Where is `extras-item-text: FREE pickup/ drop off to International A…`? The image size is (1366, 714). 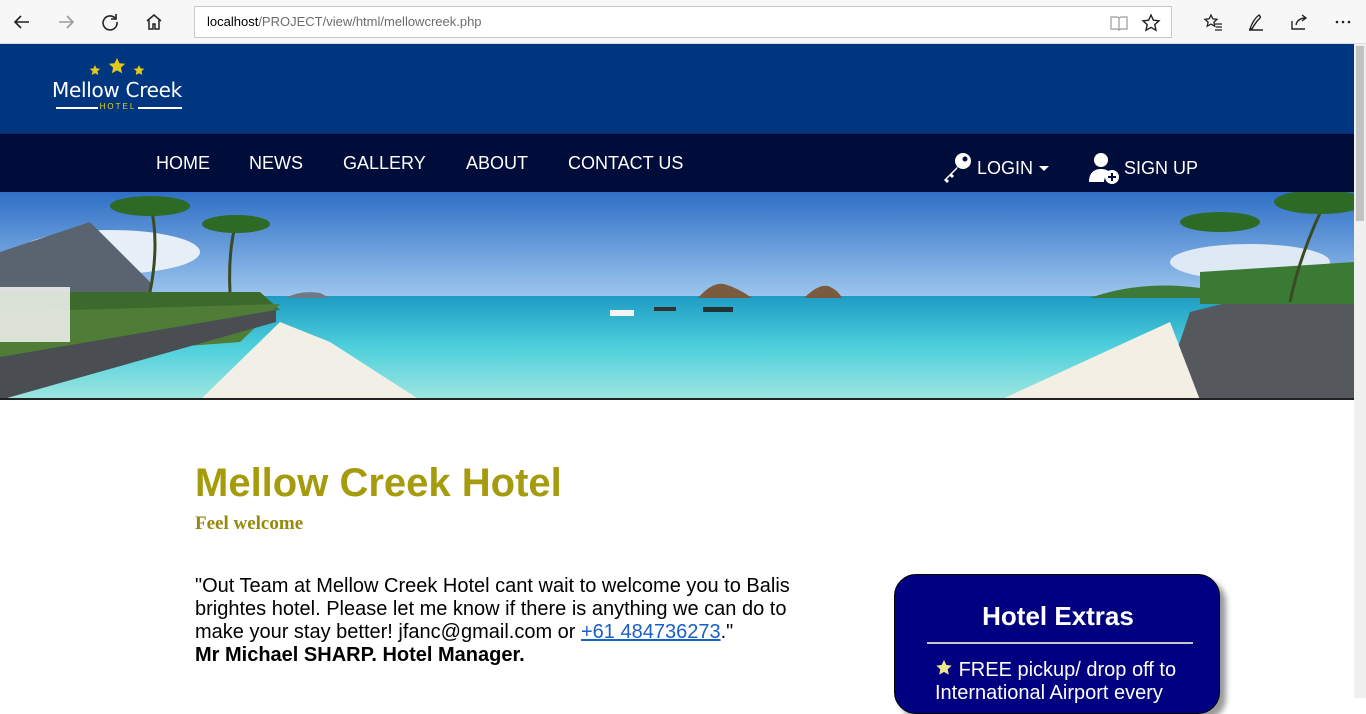
extras-item-text: FREE pickup/ drop off to International A… is located at coordinates (1056, 681).